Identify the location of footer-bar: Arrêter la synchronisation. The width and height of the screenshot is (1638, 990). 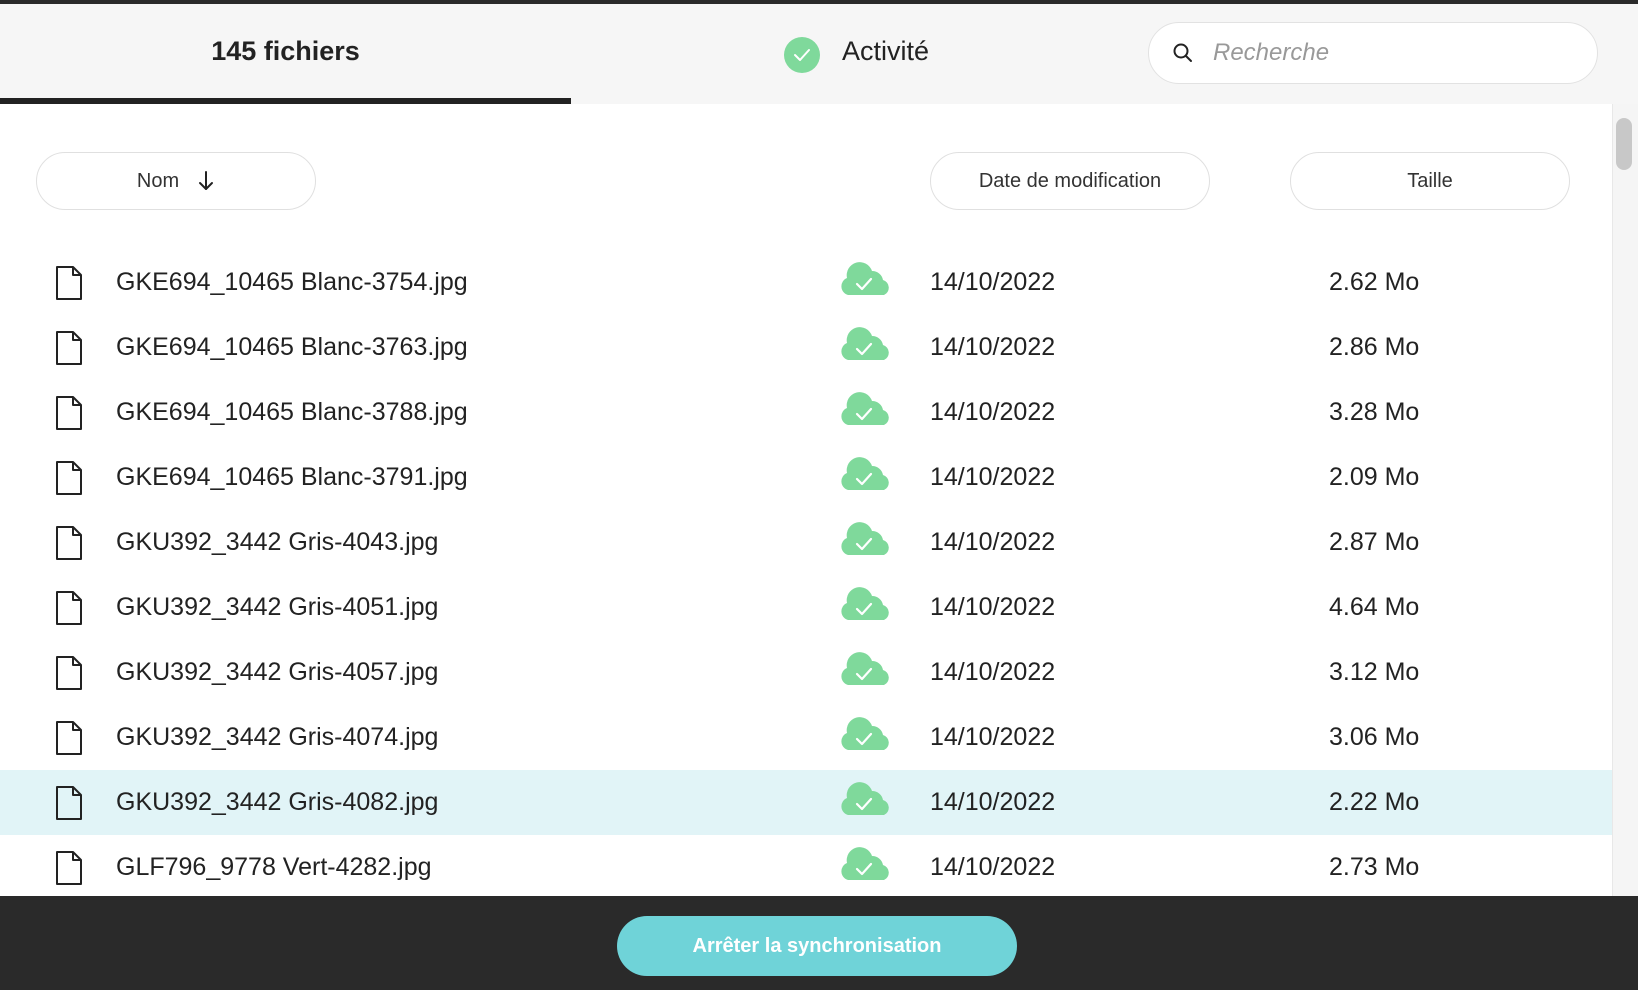
(819, 943).